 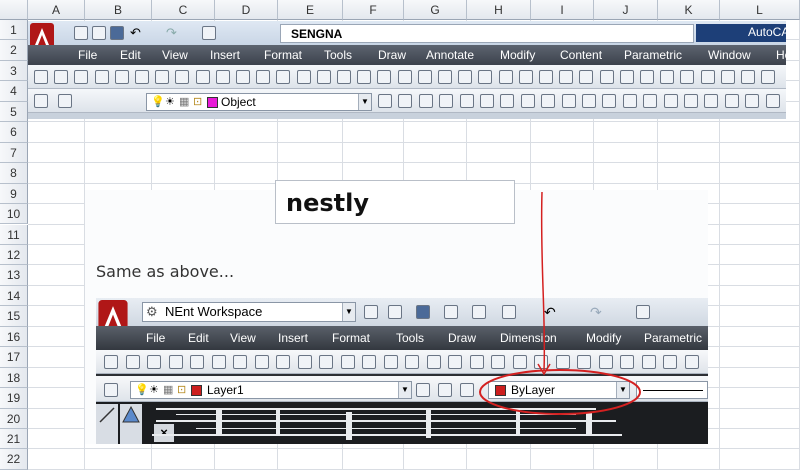 I want to click on row-header-2: 2, so click(x=14, y=50).